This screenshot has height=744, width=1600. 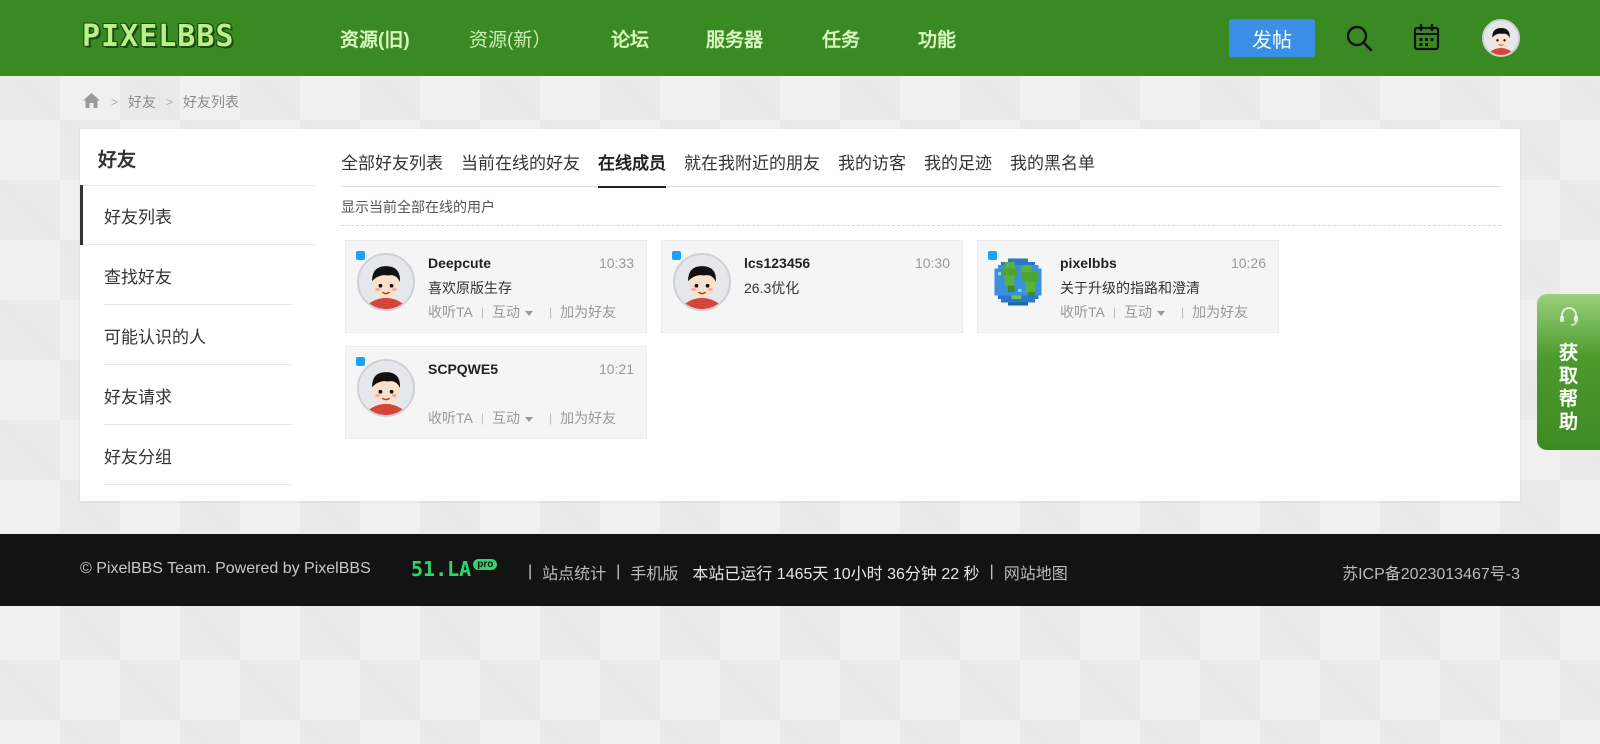 I want to click on get-help-button: 获取帮助, so click(x=1568, y=372).